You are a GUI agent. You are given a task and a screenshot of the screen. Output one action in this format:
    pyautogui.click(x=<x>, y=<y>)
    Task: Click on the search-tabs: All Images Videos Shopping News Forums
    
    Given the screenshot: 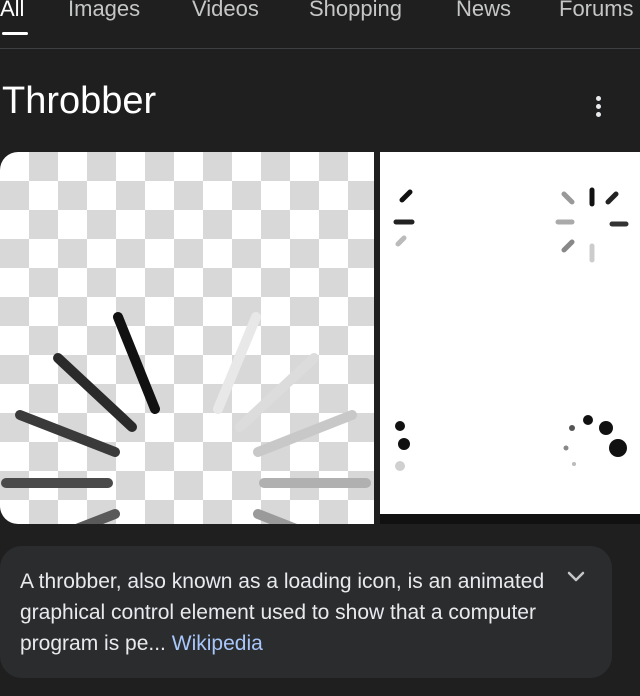 What is the action you would take?
    pyautogui.click(x=320, y=24)
    